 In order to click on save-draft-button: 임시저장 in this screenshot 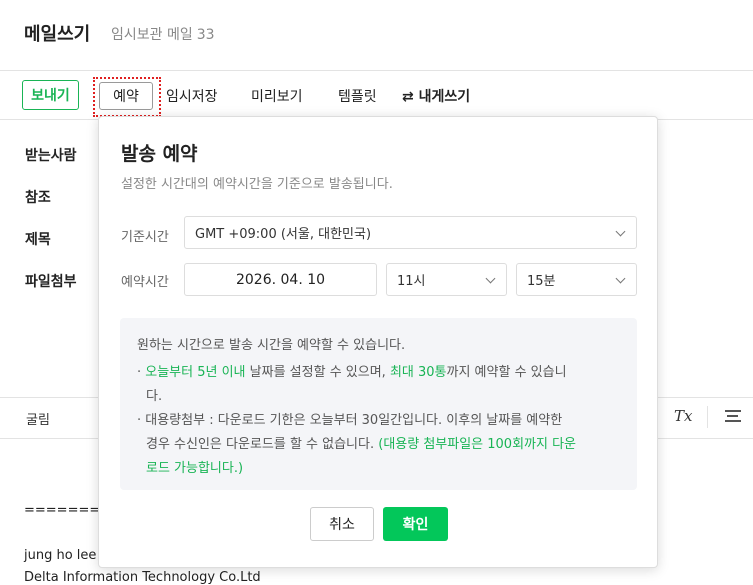, I will do `click(192, 96)`.